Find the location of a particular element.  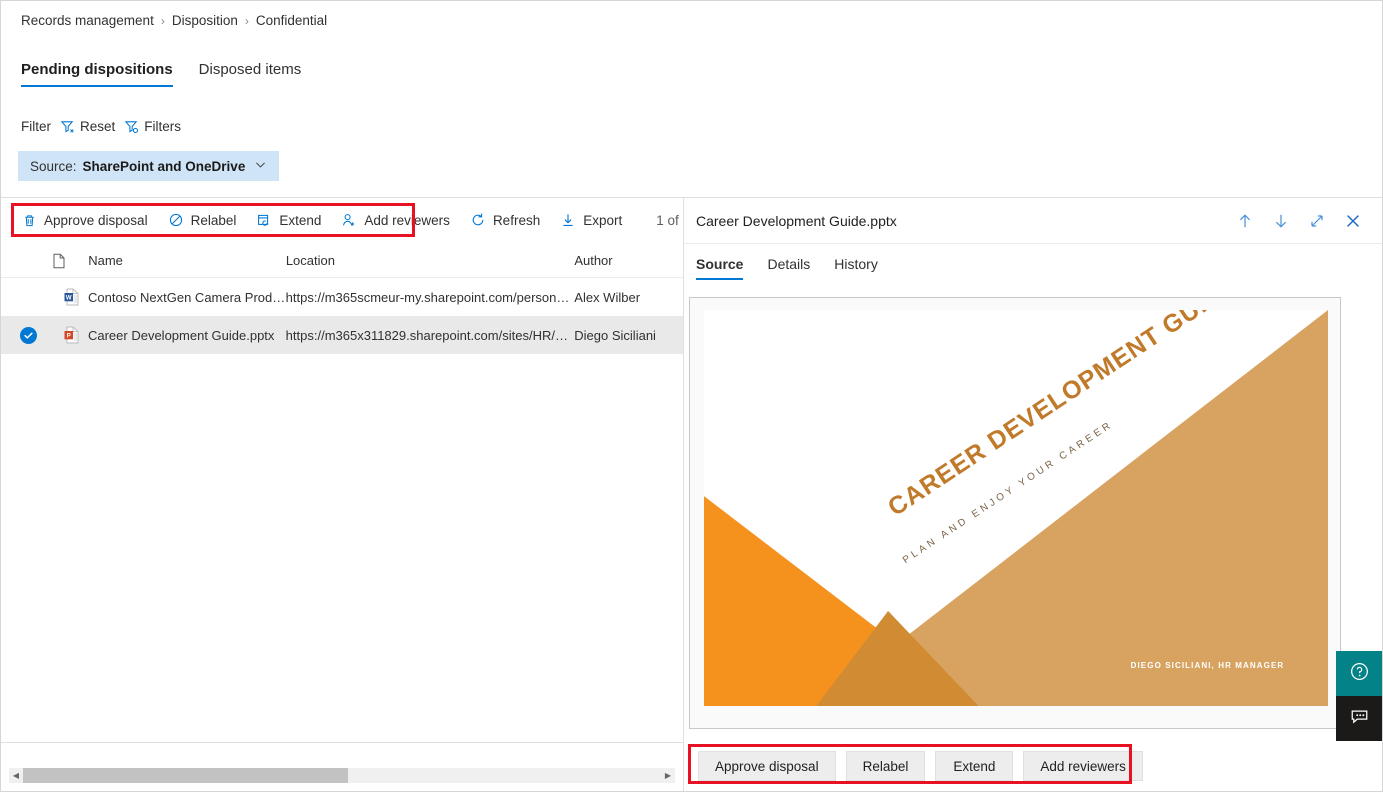

filter-bar: Filter Reset Filters is located at coordinates (101, 126).